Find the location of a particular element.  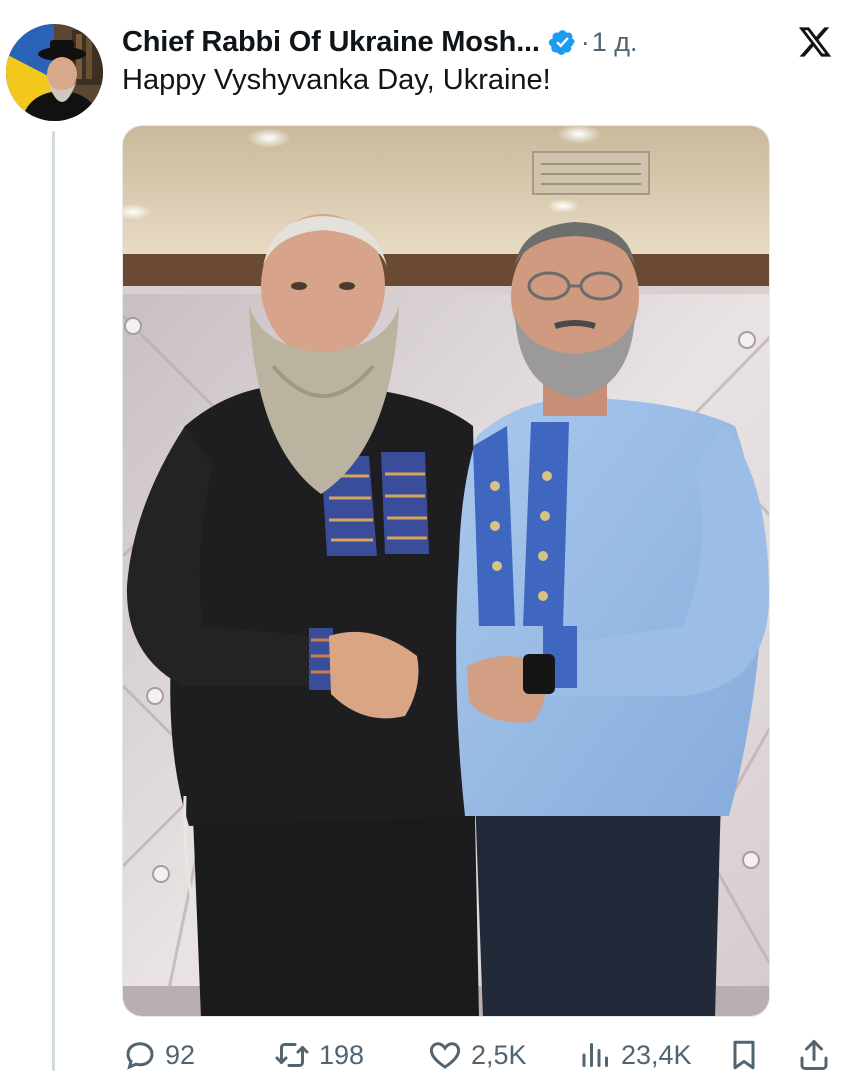

thread-line is located at coordinates (53, 601).